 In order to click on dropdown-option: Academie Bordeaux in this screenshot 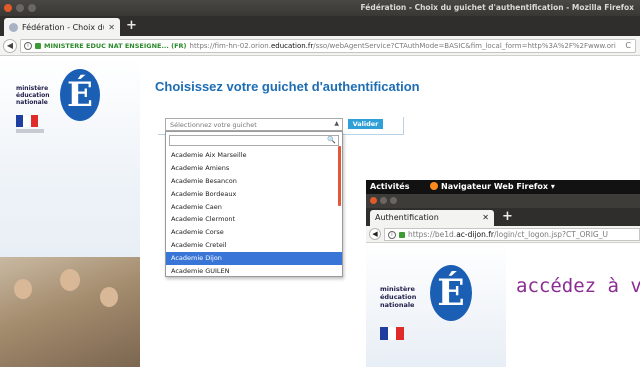, I will do `click(254, 194)`.